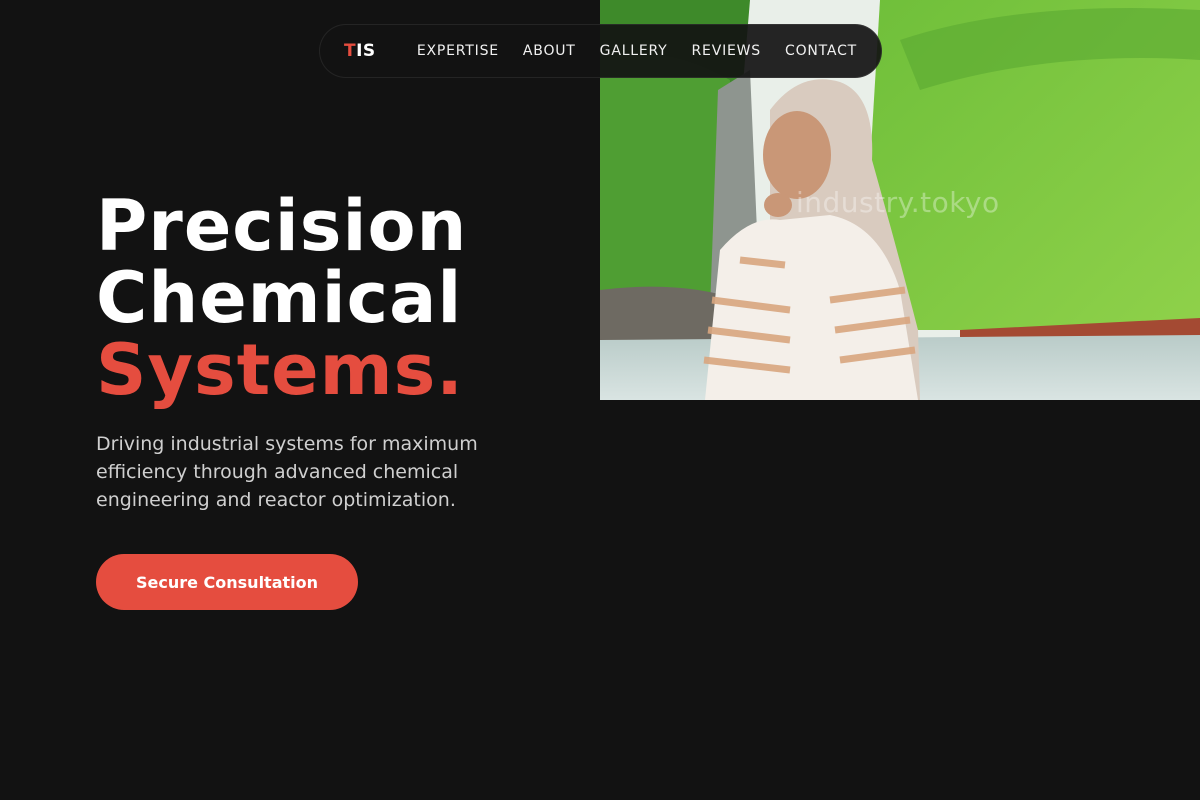 This screenshot has width=1200, height=800. Describe the element at coordinates (898, 202) in the screenshot. I see `image-watermark: industry.tokyo` at that location.